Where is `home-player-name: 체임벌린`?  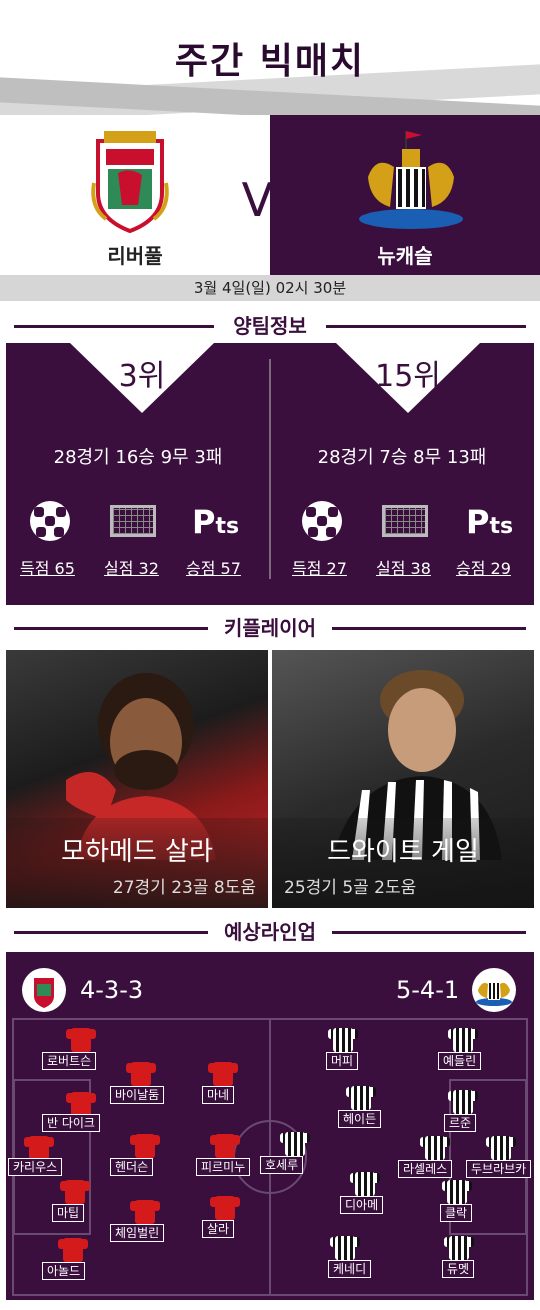 home-player-name: 체임벌린 is located at coordinates (137, 1233).